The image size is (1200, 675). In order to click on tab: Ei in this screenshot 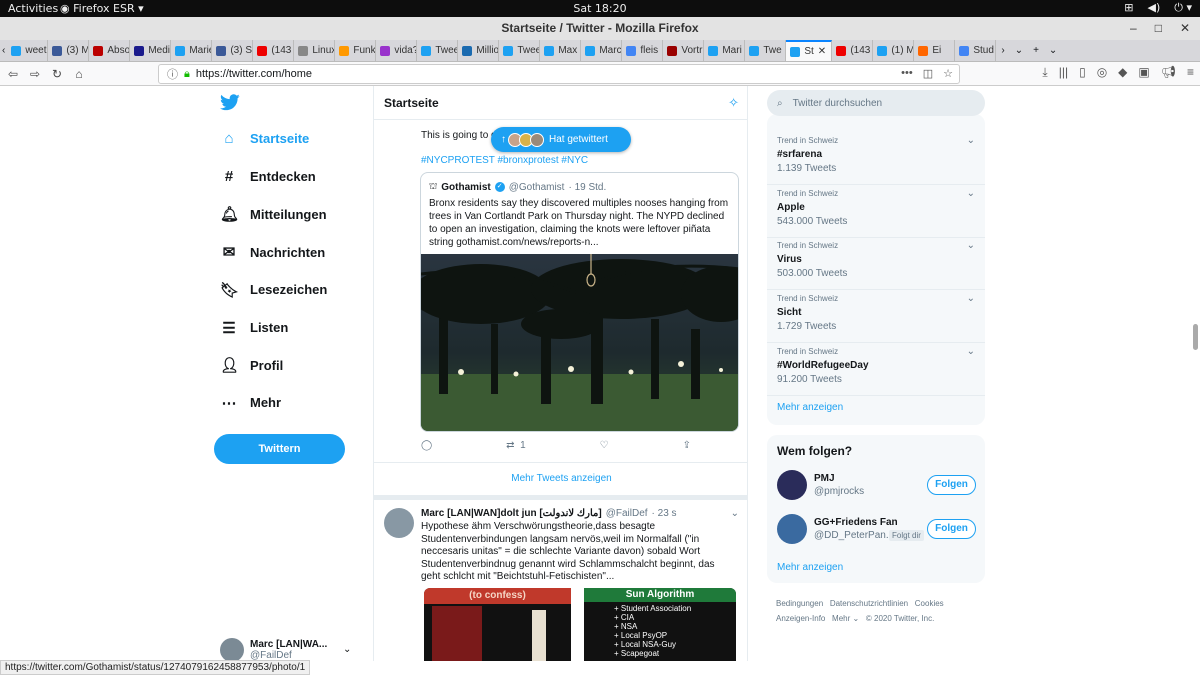, I will do `click(935, 50)`.